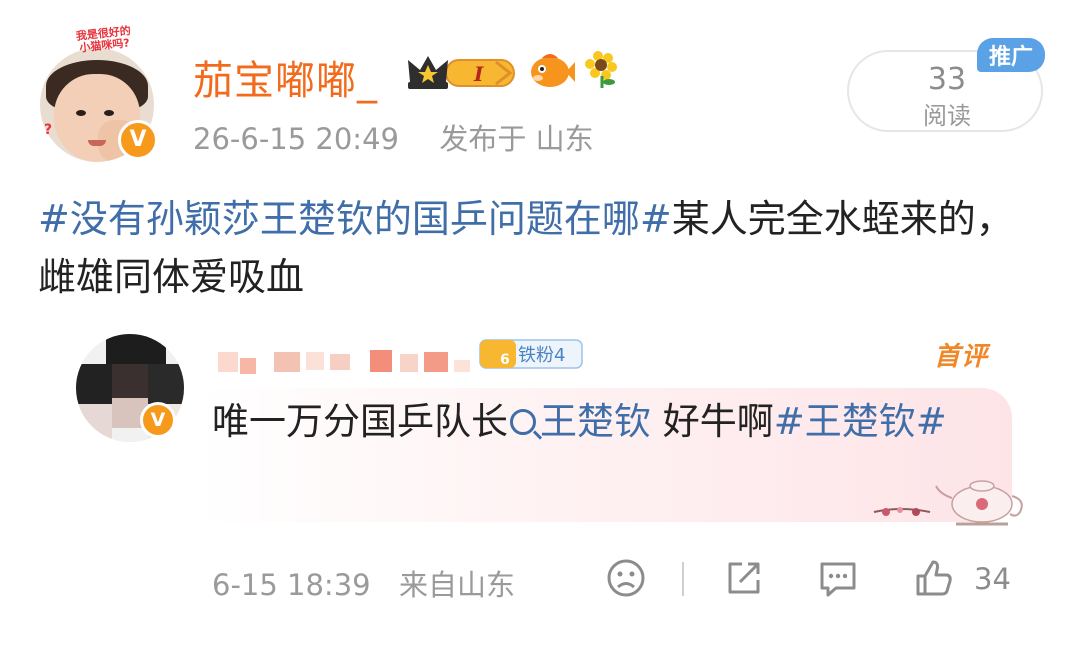 The image size is (1080, 648). Describe the element at coordinates (860, 421) in the screenshot. I see `comment-hashtag: #王楚钦#` at that location.